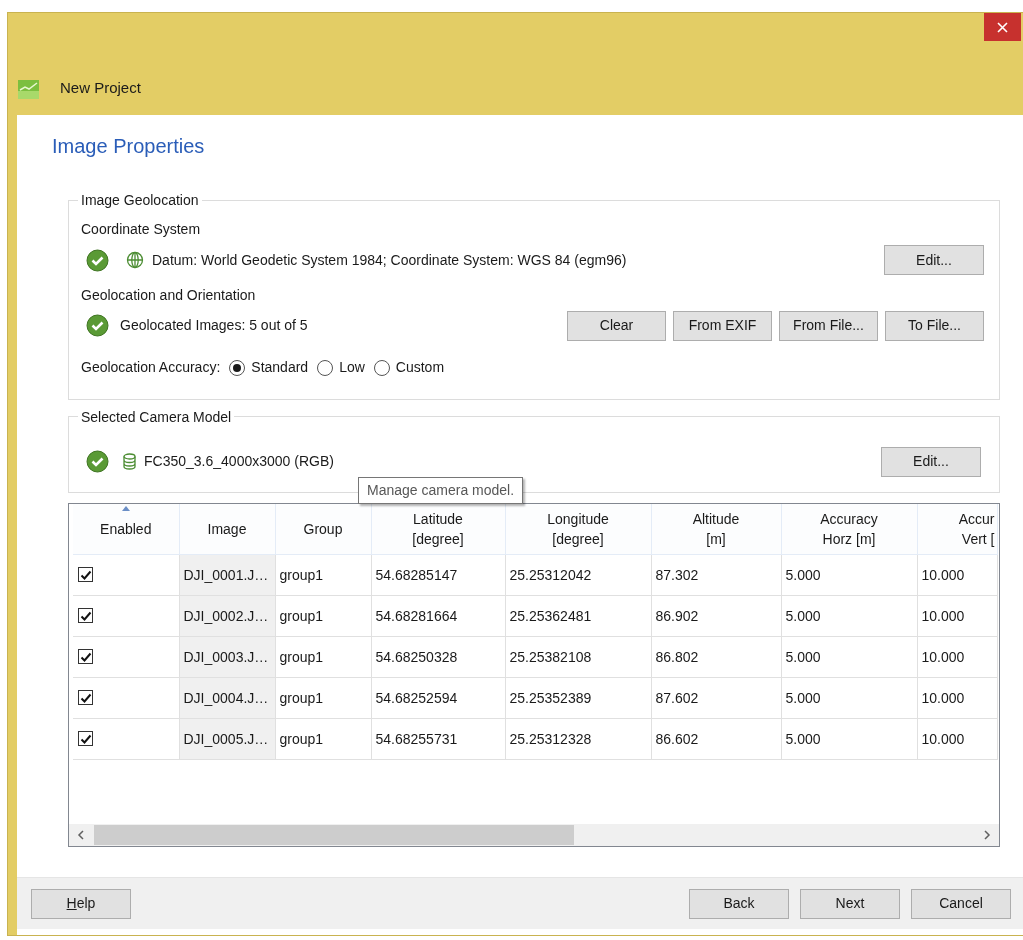 This screenshot has height=940, width=1023. Describe the element at coordinates (126, 529) in the screenshot. I see `column-header: Enabled` at that location.